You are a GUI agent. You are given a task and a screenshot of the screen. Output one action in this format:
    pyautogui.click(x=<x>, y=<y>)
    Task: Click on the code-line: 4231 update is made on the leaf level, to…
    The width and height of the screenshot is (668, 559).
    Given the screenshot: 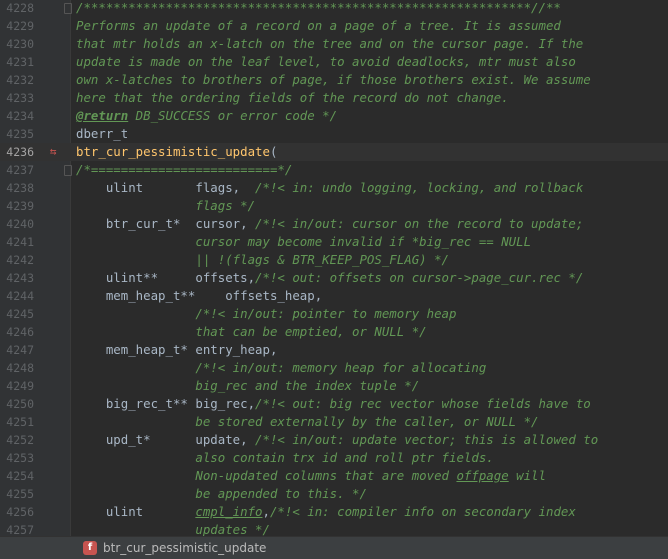 What is the action you would take?
    pyautogui.click(x=334, y=62)
    